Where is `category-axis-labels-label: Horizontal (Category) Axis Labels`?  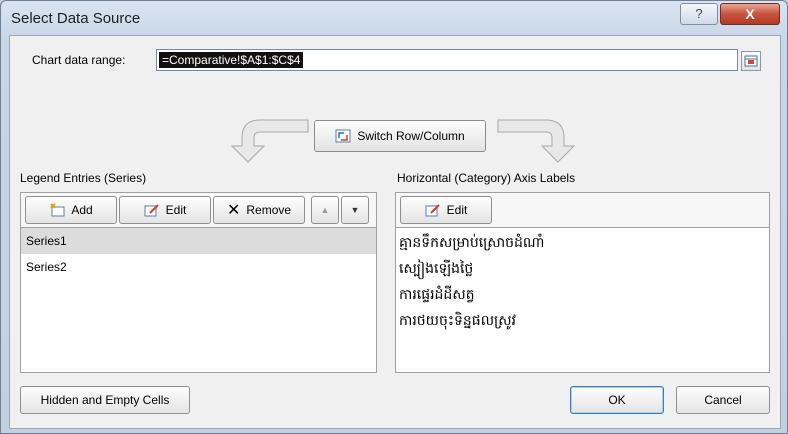 category-axis-labels-label: Horizontal (Category) Axis Labels is located at coordinates (486, 178).